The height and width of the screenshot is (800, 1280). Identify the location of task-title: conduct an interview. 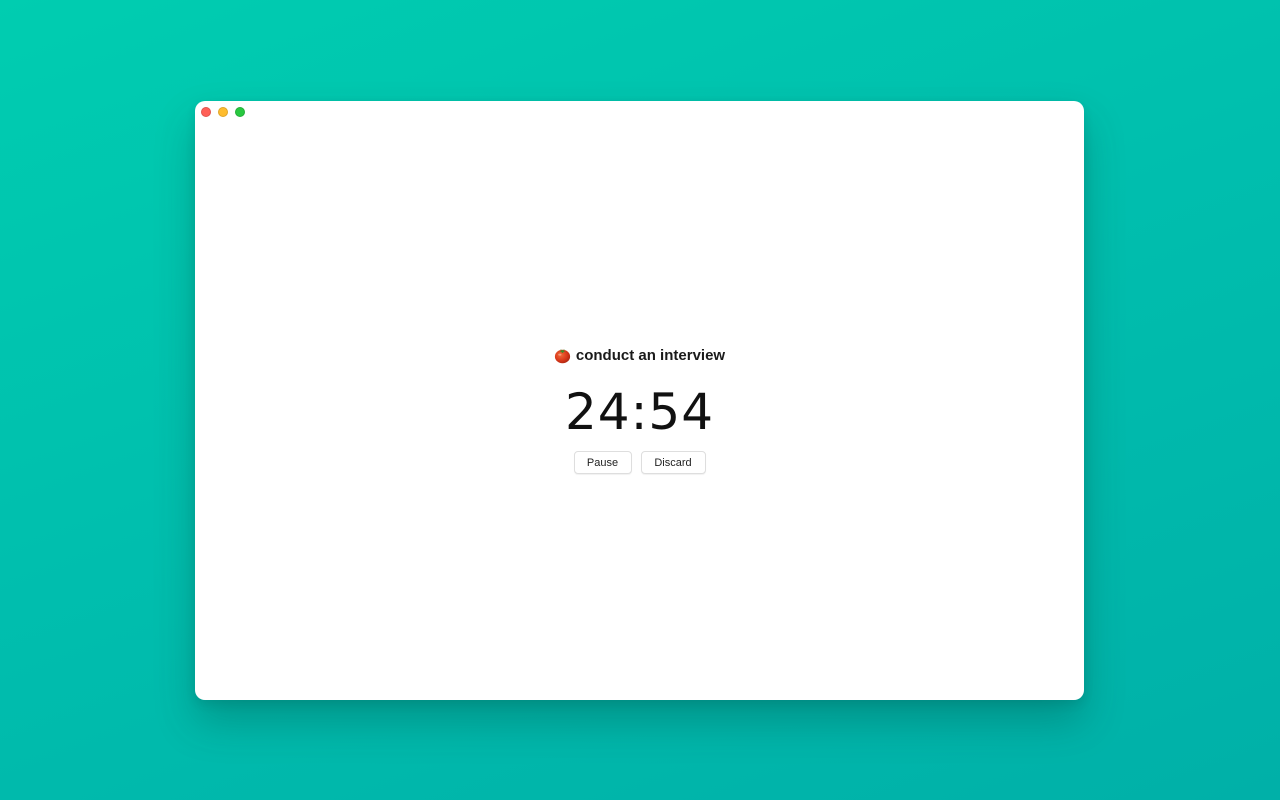
(639, 355).